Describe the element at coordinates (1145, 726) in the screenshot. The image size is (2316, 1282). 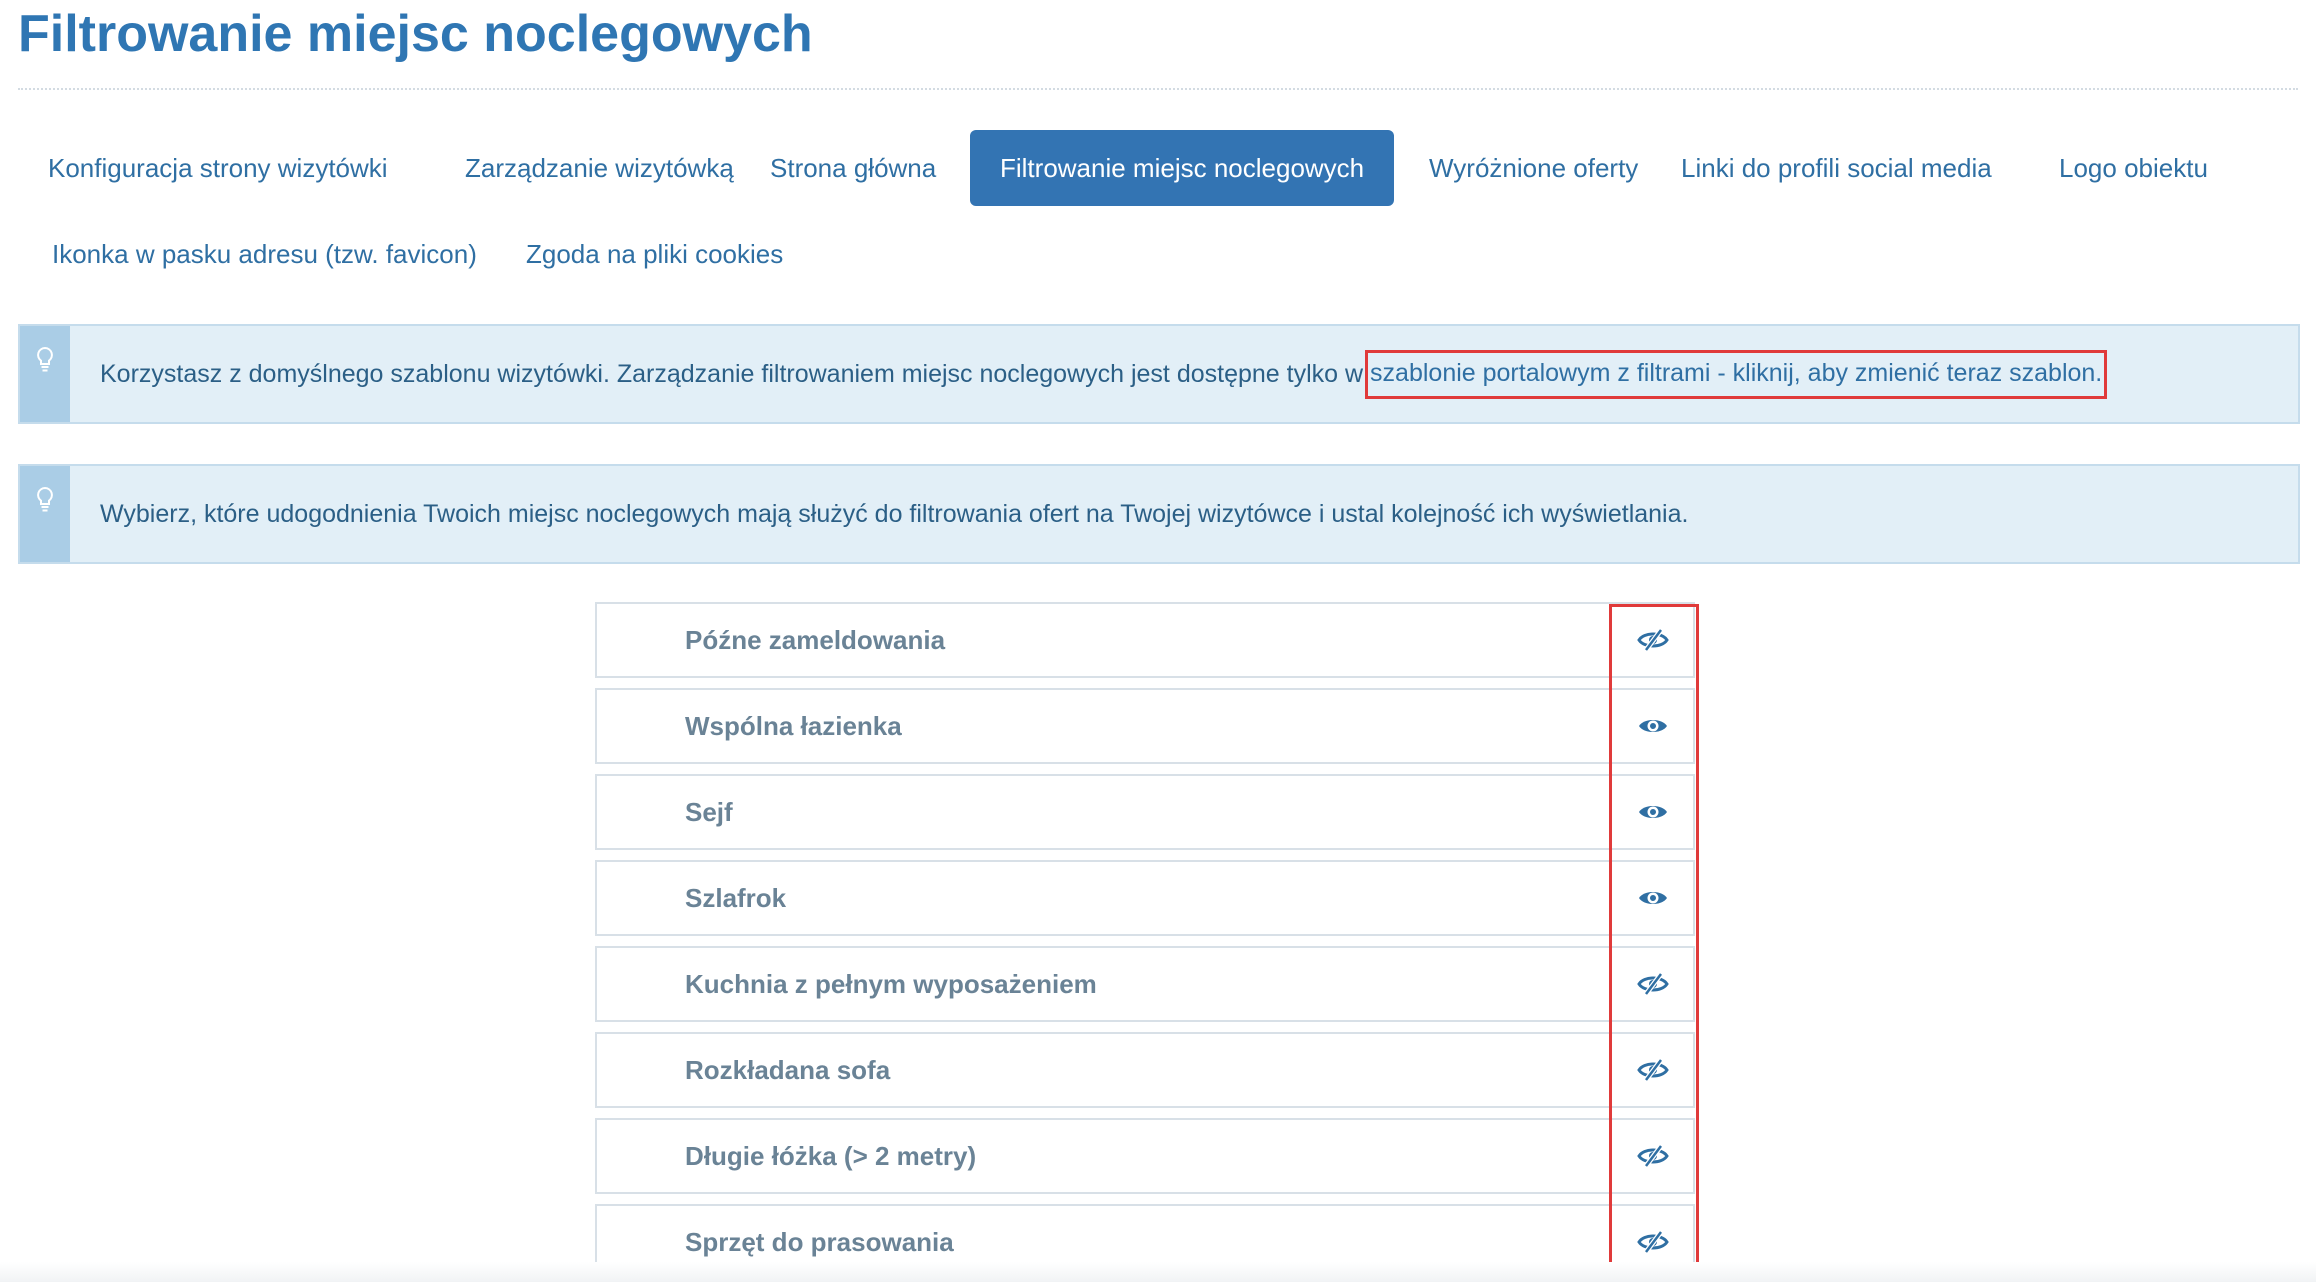
I see `filter-row: Wspólna łazienka` at that location.